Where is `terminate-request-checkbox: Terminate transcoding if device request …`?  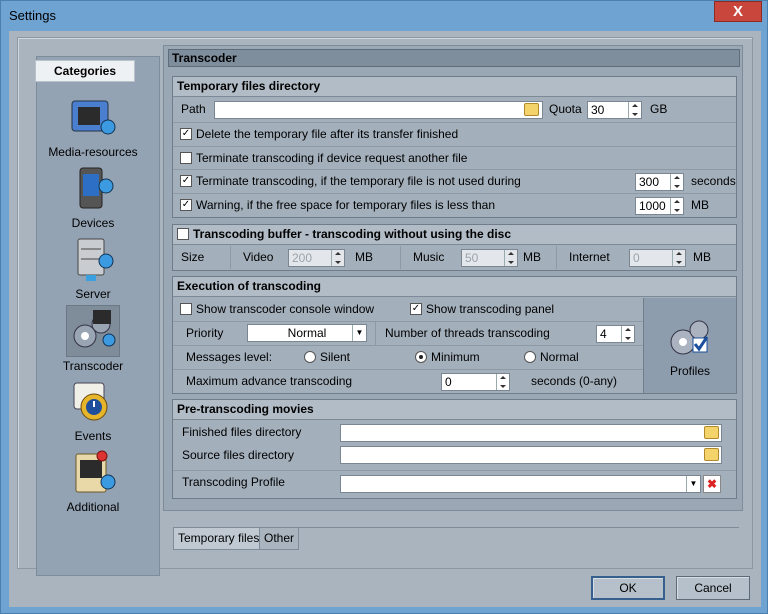
terminate-request-checkbox: Terminate transcoding if device request … is located at coordinates (323, 158).